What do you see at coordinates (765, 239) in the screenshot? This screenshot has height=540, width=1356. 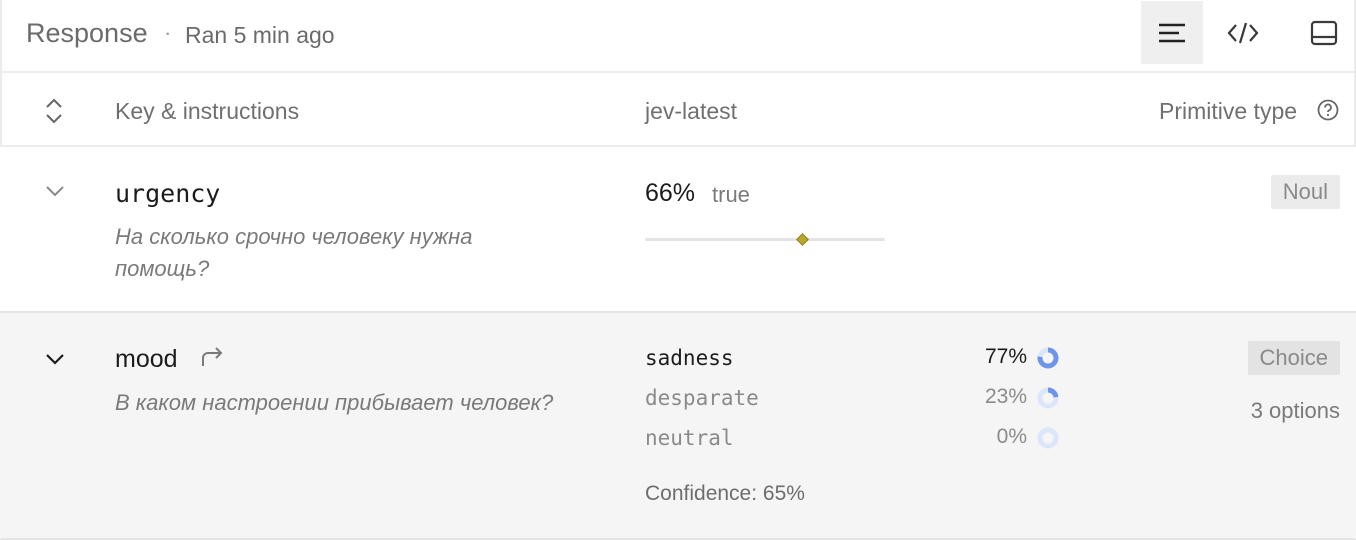 I see `probability-slider-track` at bounding box center [765, 239].